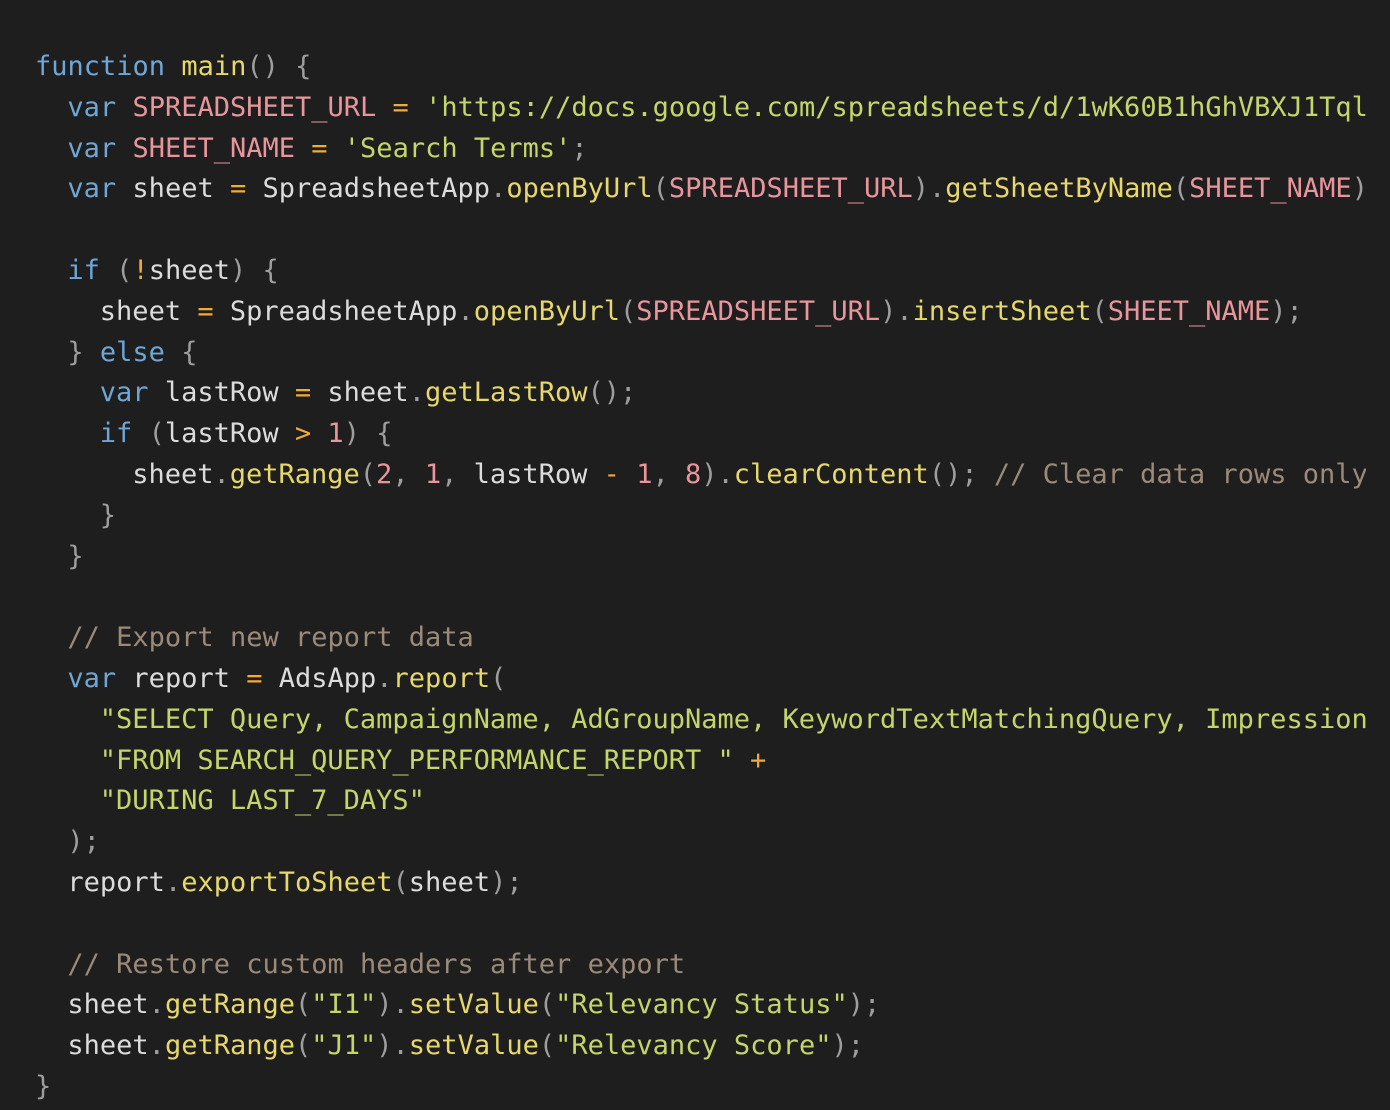 This screenshot has width=1390, height=1110. What do you see at coordinates (579, 189) in the screenshot?
I see `code-token-fn: openByUrl` at bounding box center [579, 189].